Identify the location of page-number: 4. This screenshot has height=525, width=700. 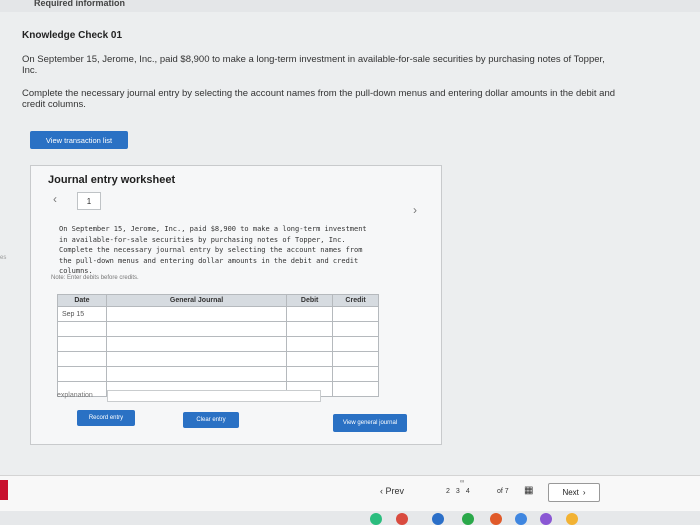
(468, 491).